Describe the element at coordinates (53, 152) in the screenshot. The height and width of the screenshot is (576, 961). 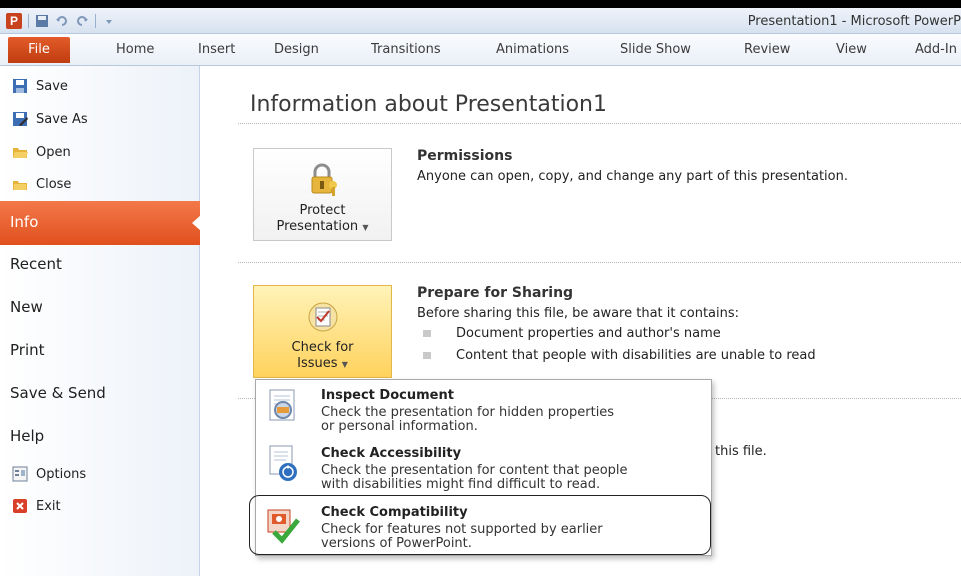
I see `sidebar-item-label: Open` at that location.